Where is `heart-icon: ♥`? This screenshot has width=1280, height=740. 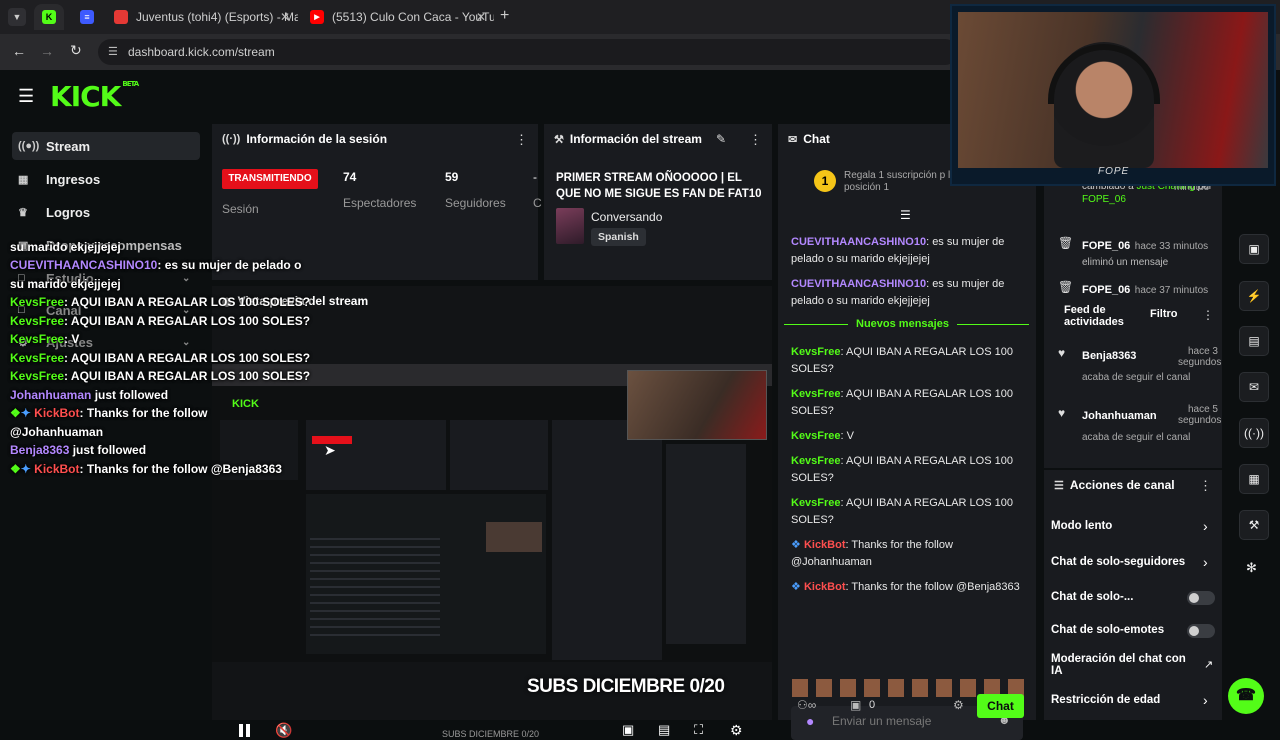 heart-icon: ♥ is located at coordinates (1062, 353).